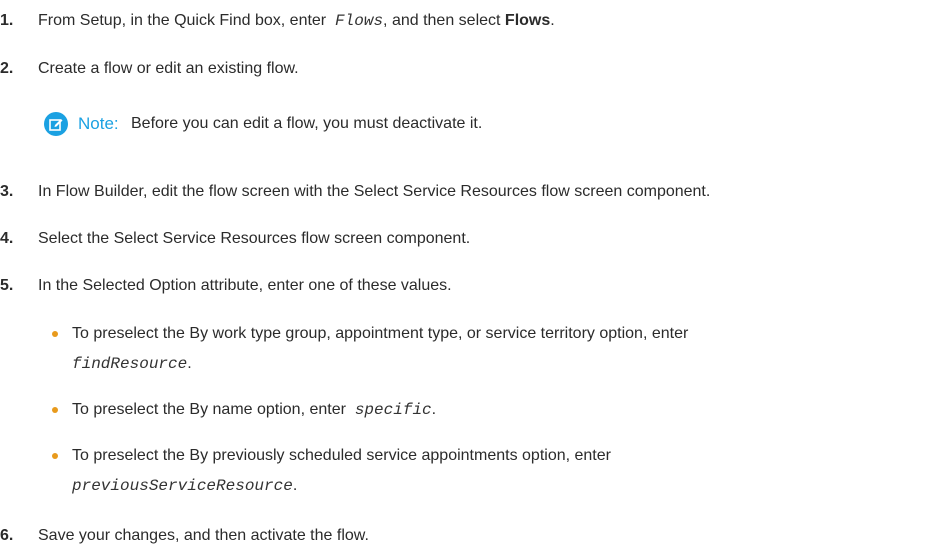 This screenshot has height=560, width=951. Describe the element at coordinates (552, 20) in the screenshot. I see `step-text-post: .` at that location.